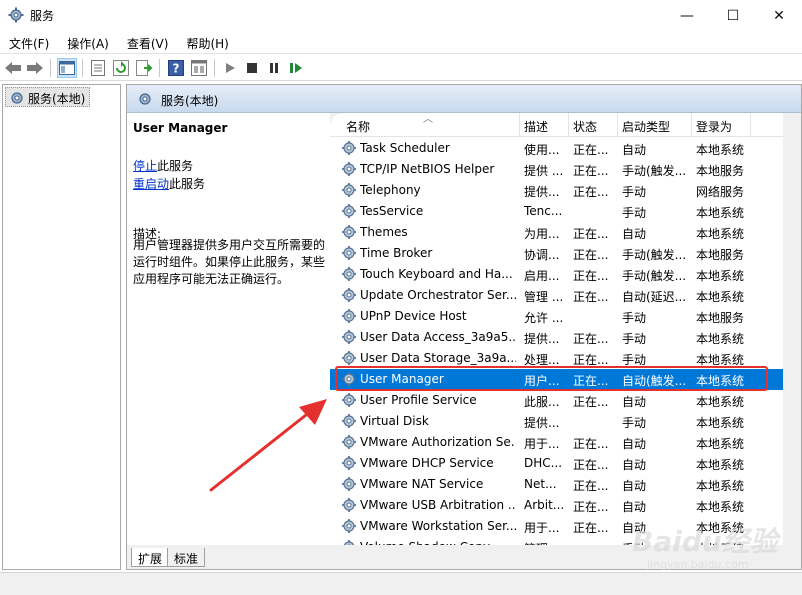  What do you see at coordinates (48, 97) in the screenshot?
I see `tree-item-services-local: 服务(本地)` at bounding box center [48, 97].